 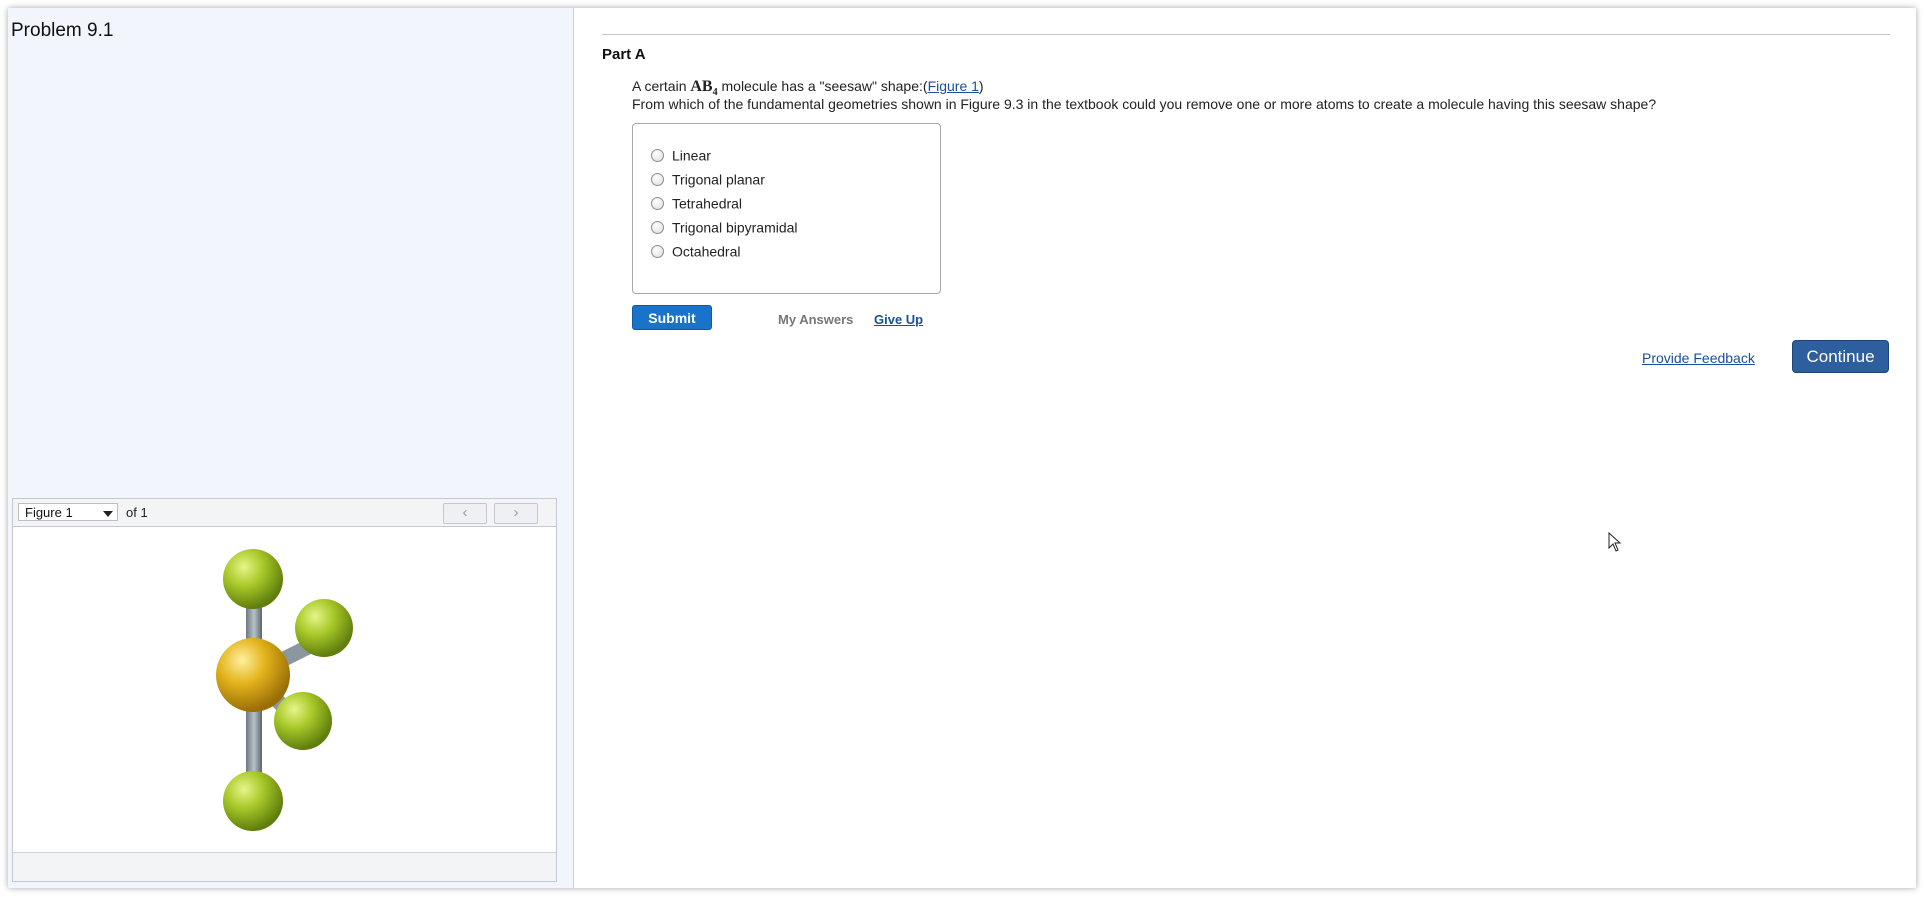 I want to click on my-answers-label: My Answers, so click(x=816, y=319).